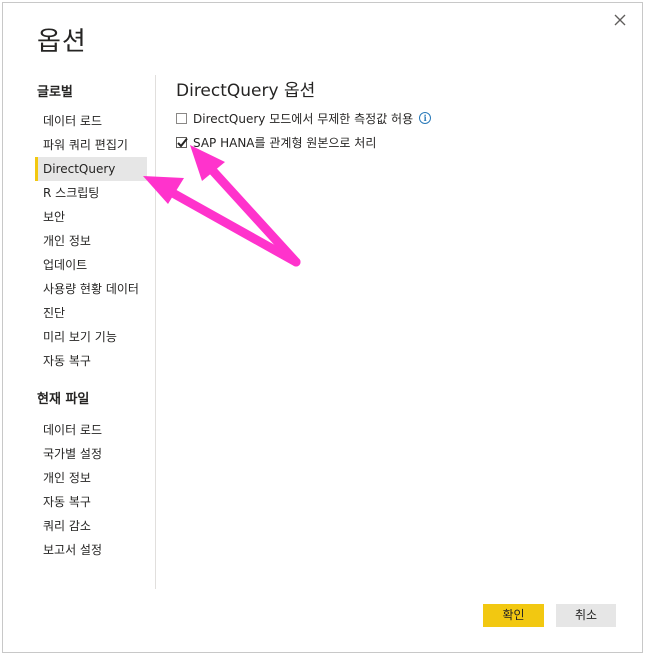 Image resolution: width=647 pixels, height=657 pixels. I want to click on sidebar-item-file-privacy: 개인 정보, so click(91, 478).